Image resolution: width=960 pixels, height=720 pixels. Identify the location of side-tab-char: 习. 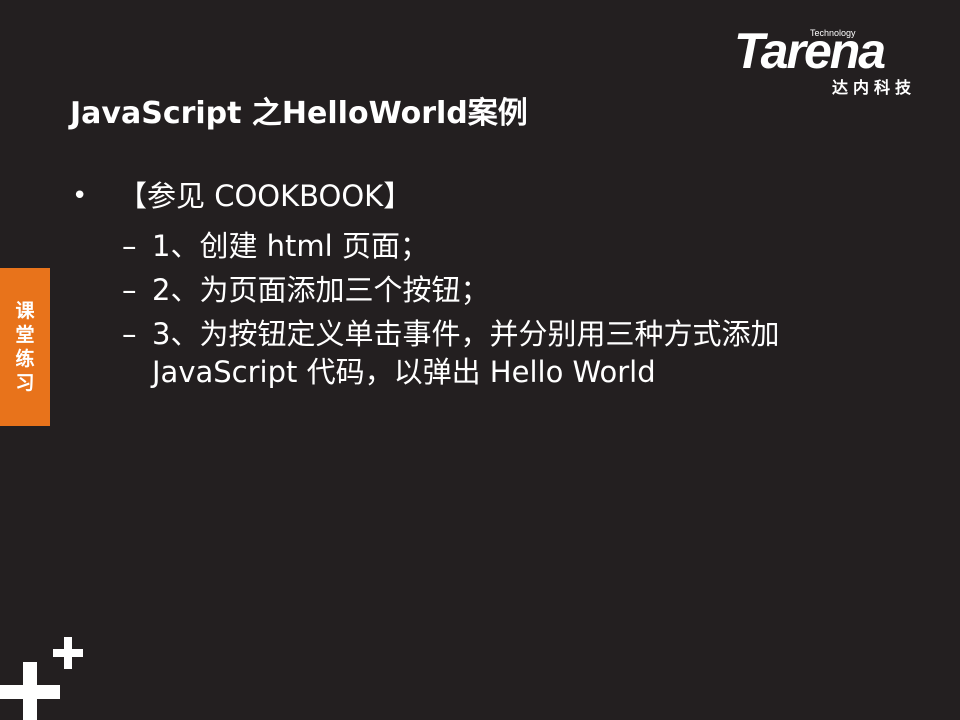
(25, 383).